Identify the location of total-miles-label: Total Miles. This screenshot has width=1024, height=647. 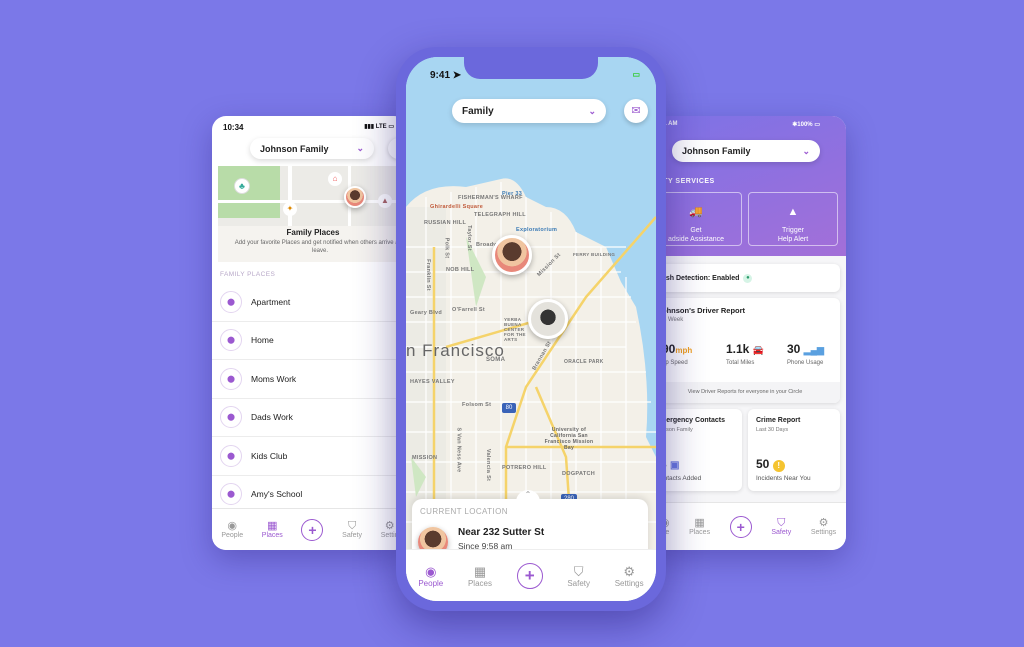
(740, 363).